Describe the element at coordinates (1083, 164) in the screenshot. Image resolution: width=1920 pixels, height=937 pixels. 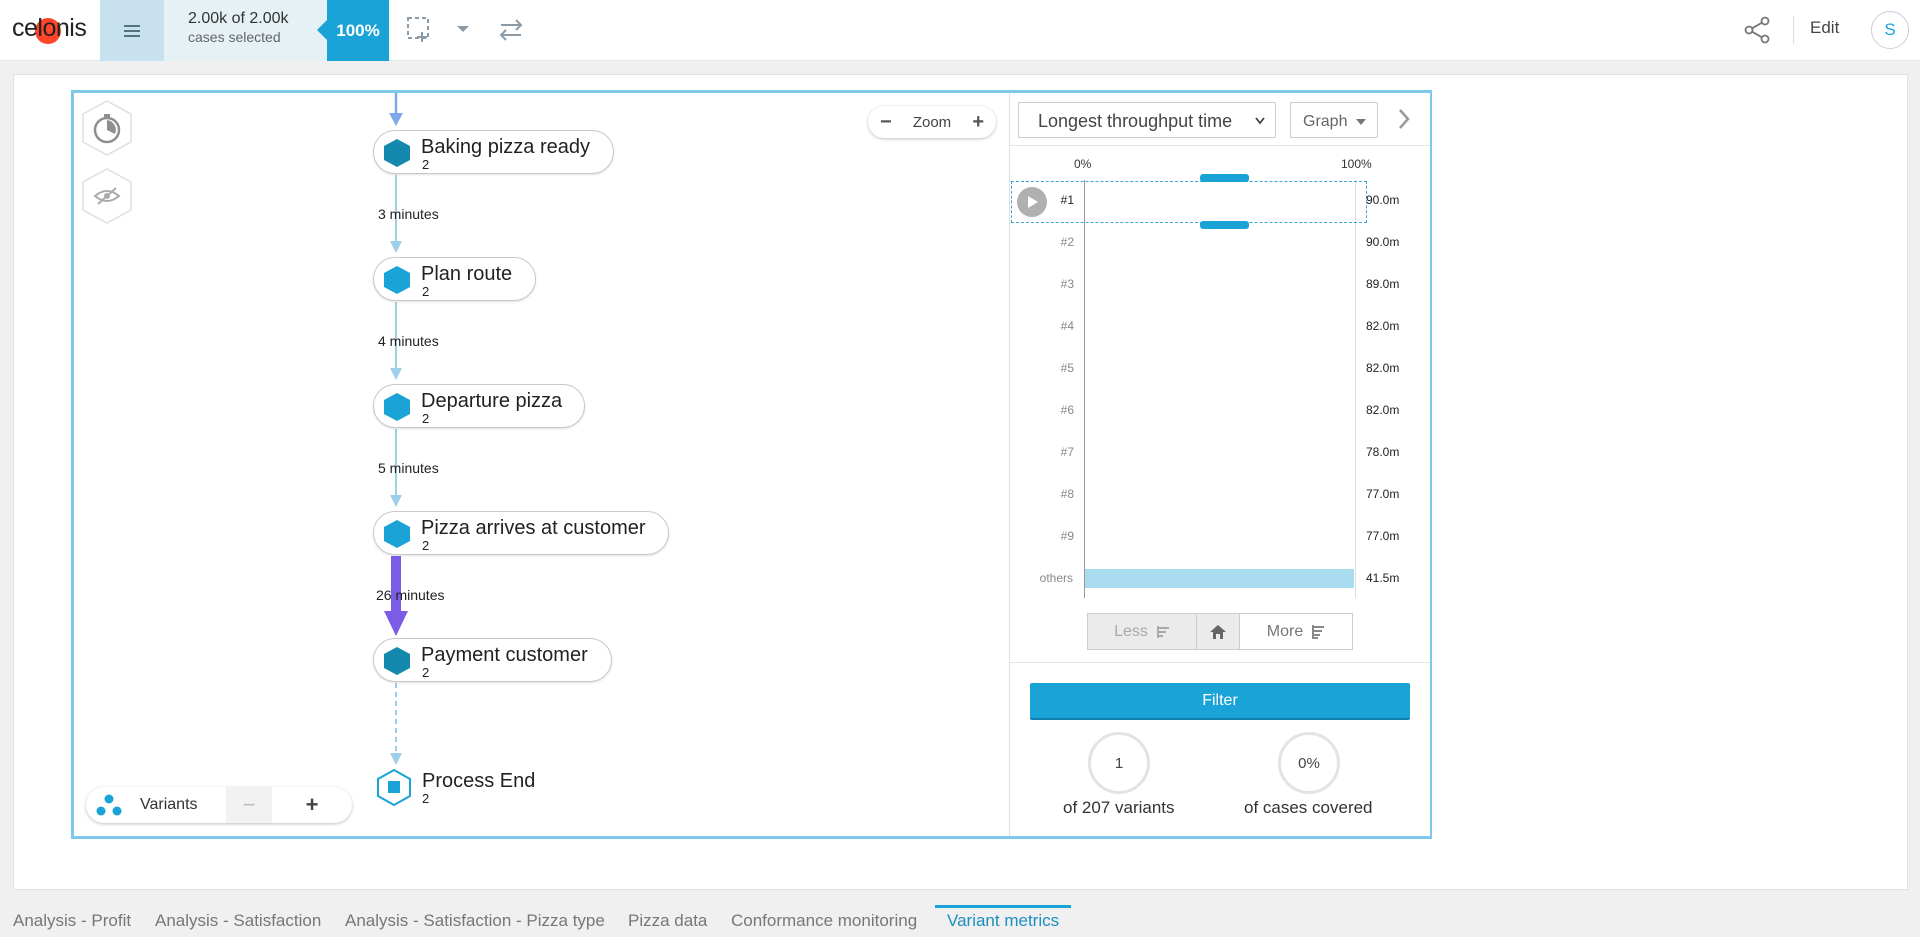
I see `axis-min-label: 0%` at that location.